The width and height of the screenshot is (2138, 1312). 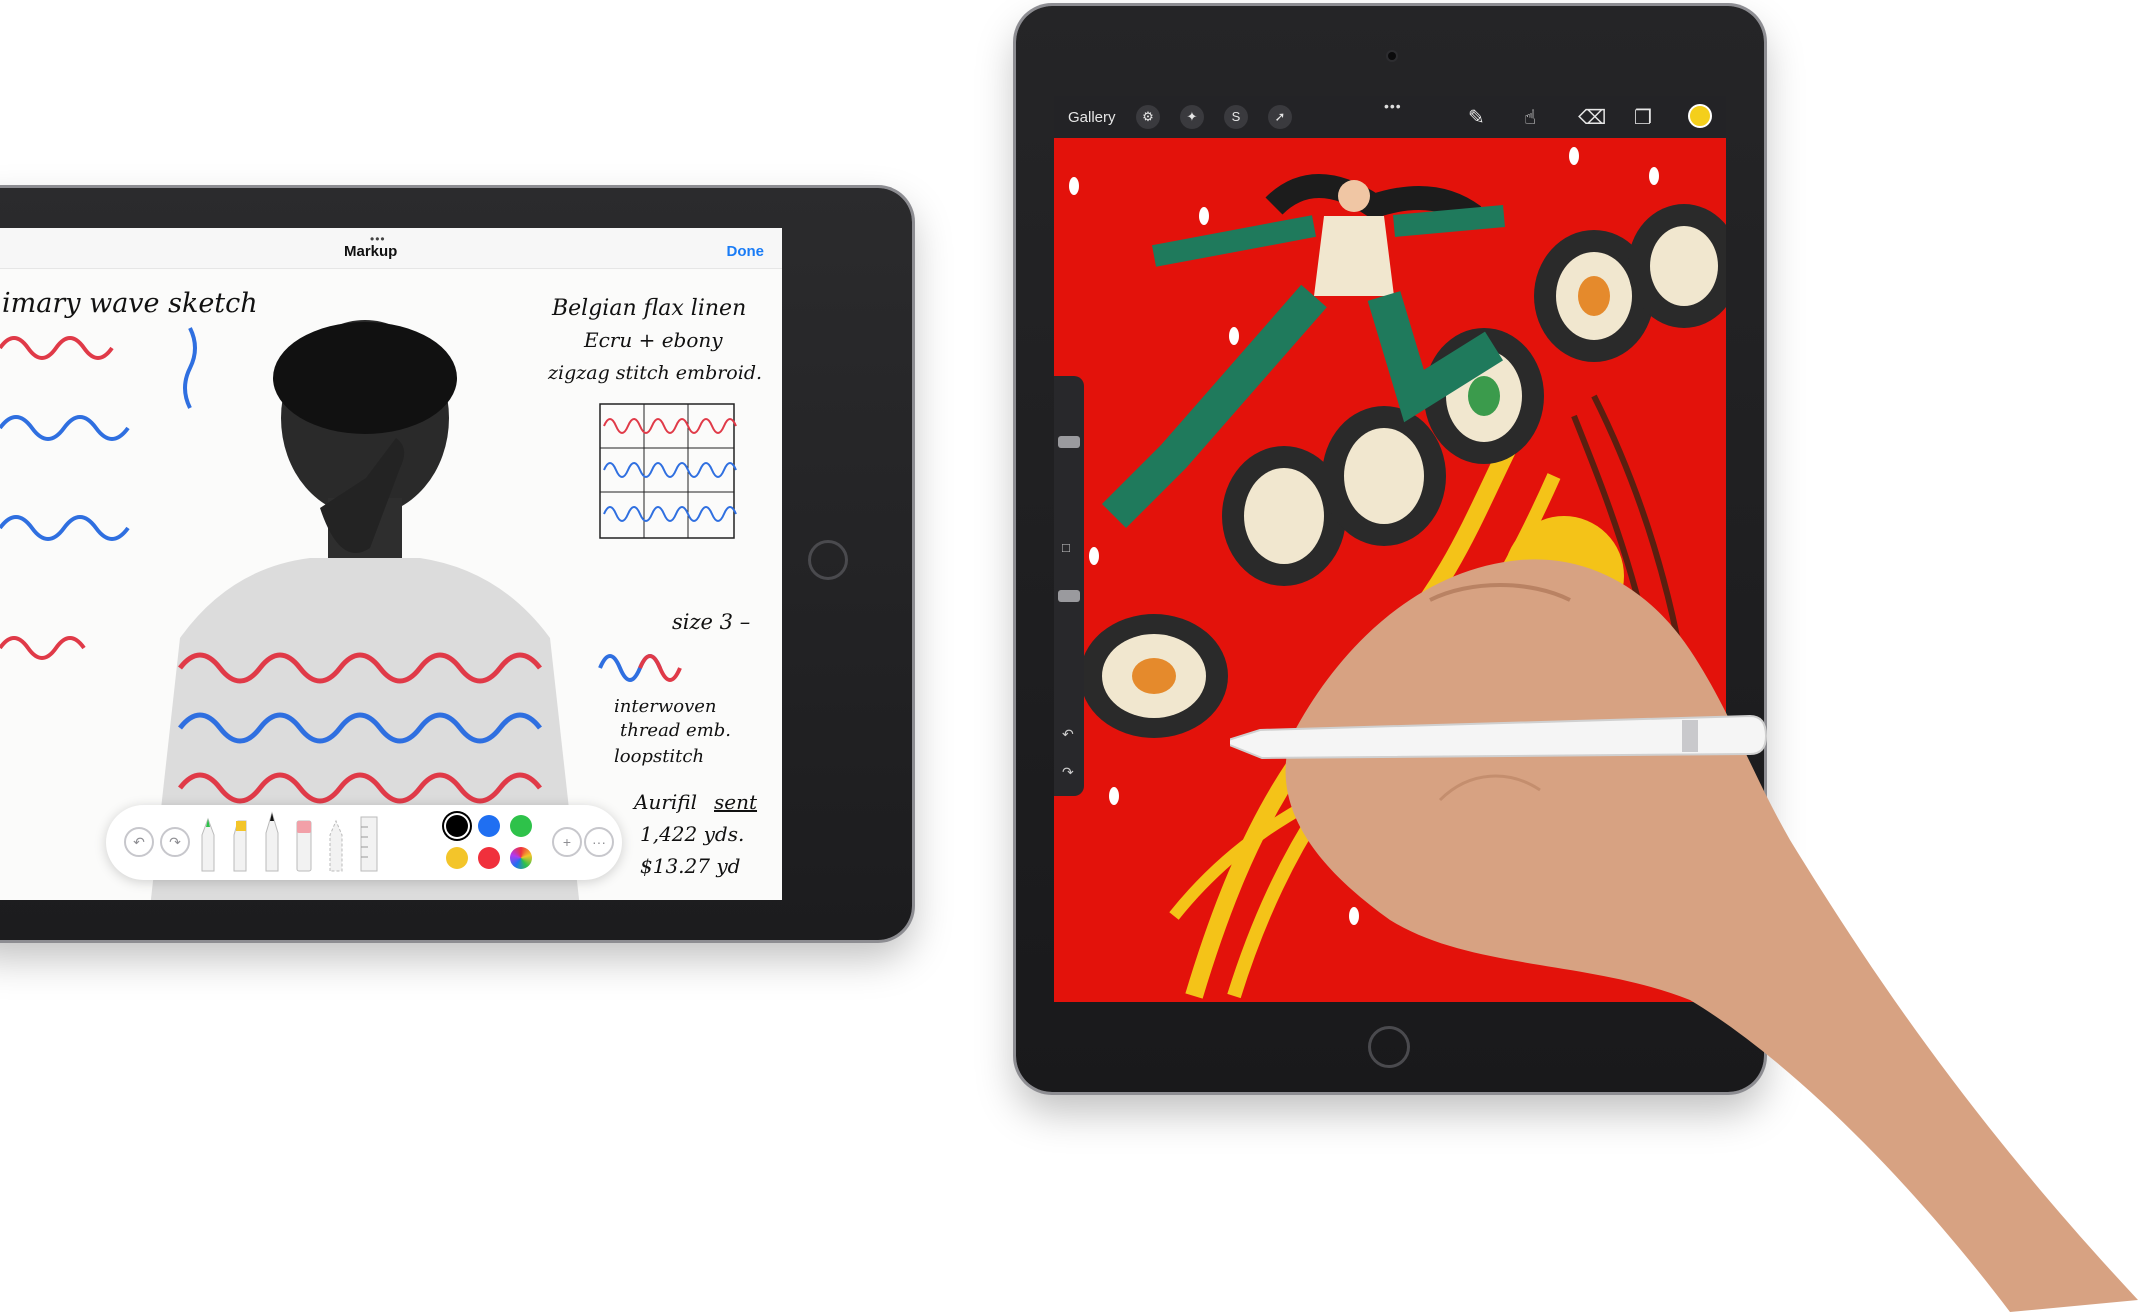 What do you see at coordinates (1066, 547) in the screenshot?
I see `modify-button: □` at bounding box center [1066, 547].